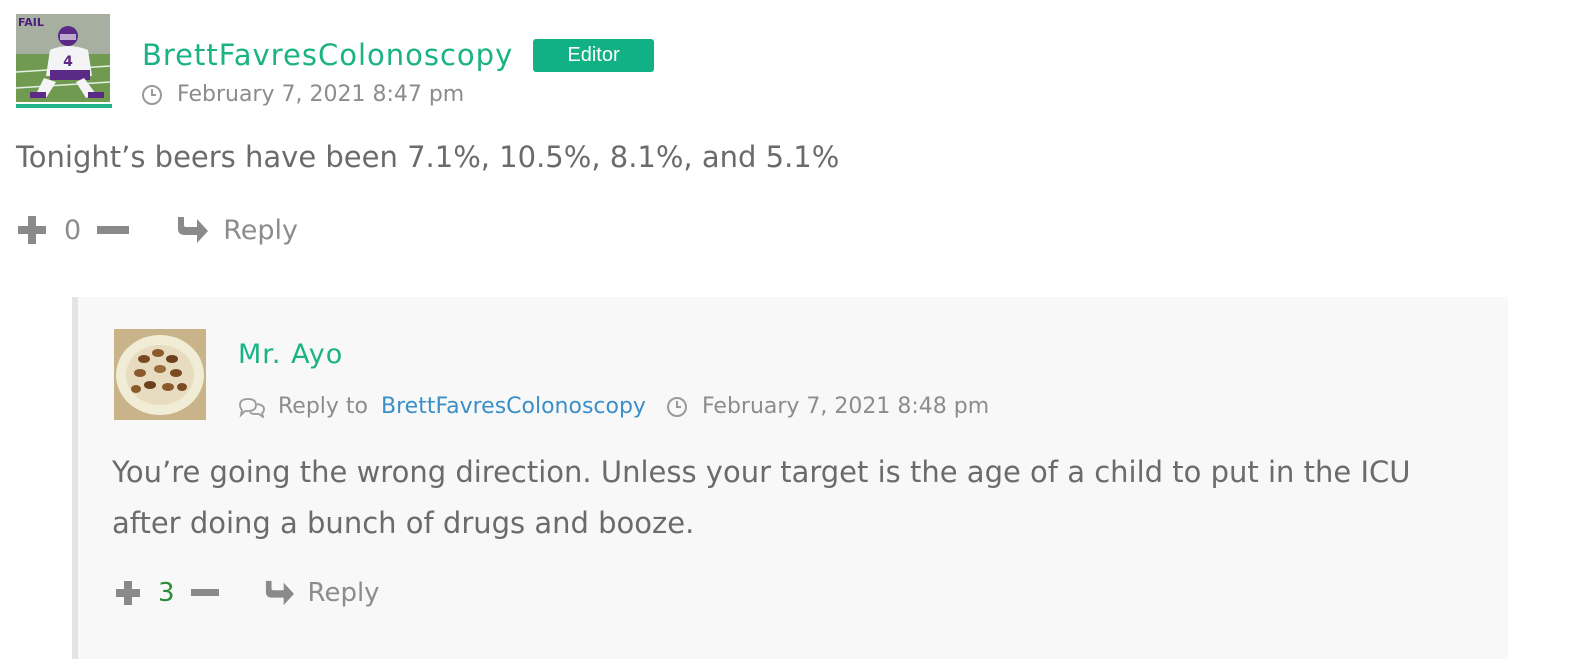 This screenshot has height=659, width=1572. I want to click on editor-badge: Editor, so click(593, 55).